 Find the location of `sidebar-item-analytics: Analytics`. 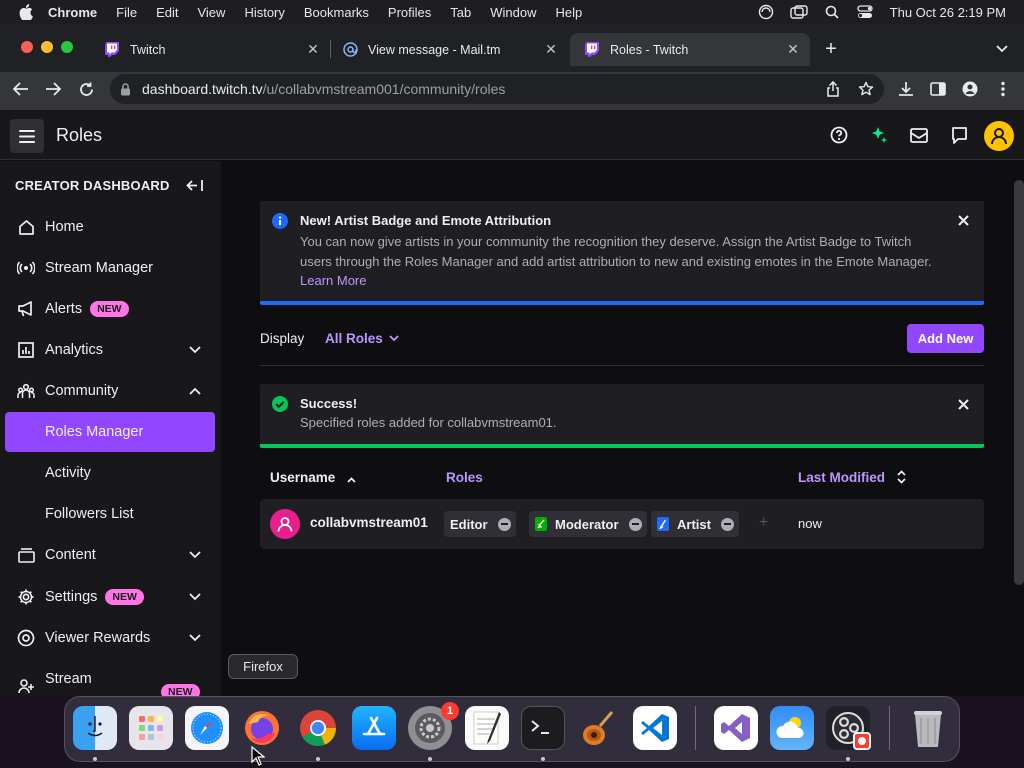

sidebar-item-analytics: Analytics is located at coordinates (110, 350).